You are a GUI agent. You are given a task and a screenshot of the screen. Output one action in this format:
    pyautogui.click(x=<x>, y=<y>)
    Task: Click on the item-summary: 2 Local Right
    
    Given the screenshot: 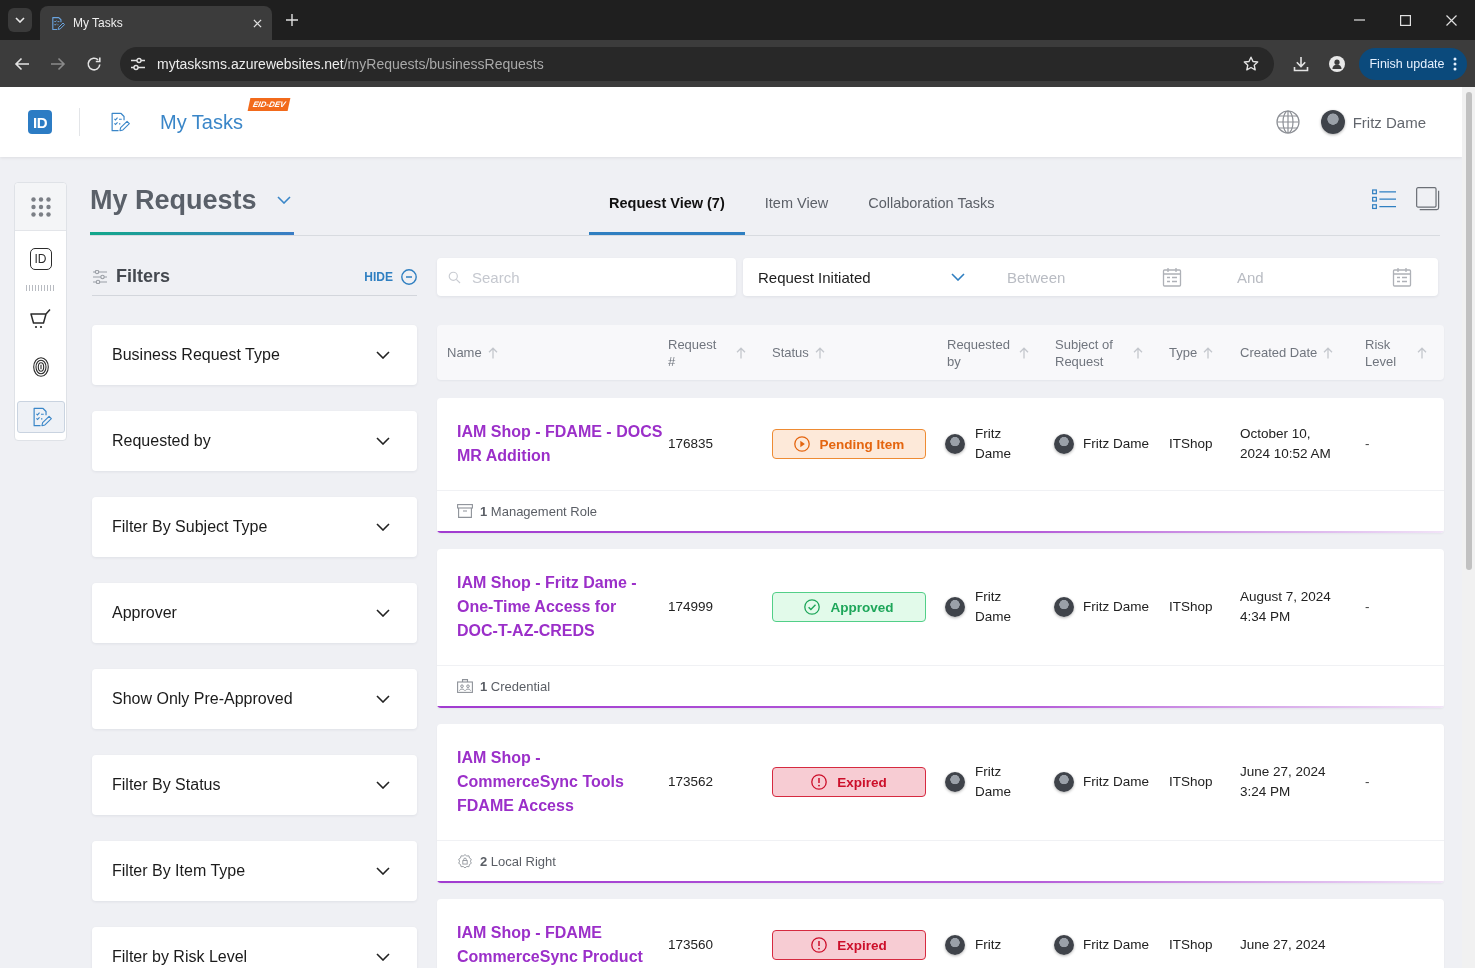 What is the action you would take?
    pyautogui.click(x=518, y=861)
    